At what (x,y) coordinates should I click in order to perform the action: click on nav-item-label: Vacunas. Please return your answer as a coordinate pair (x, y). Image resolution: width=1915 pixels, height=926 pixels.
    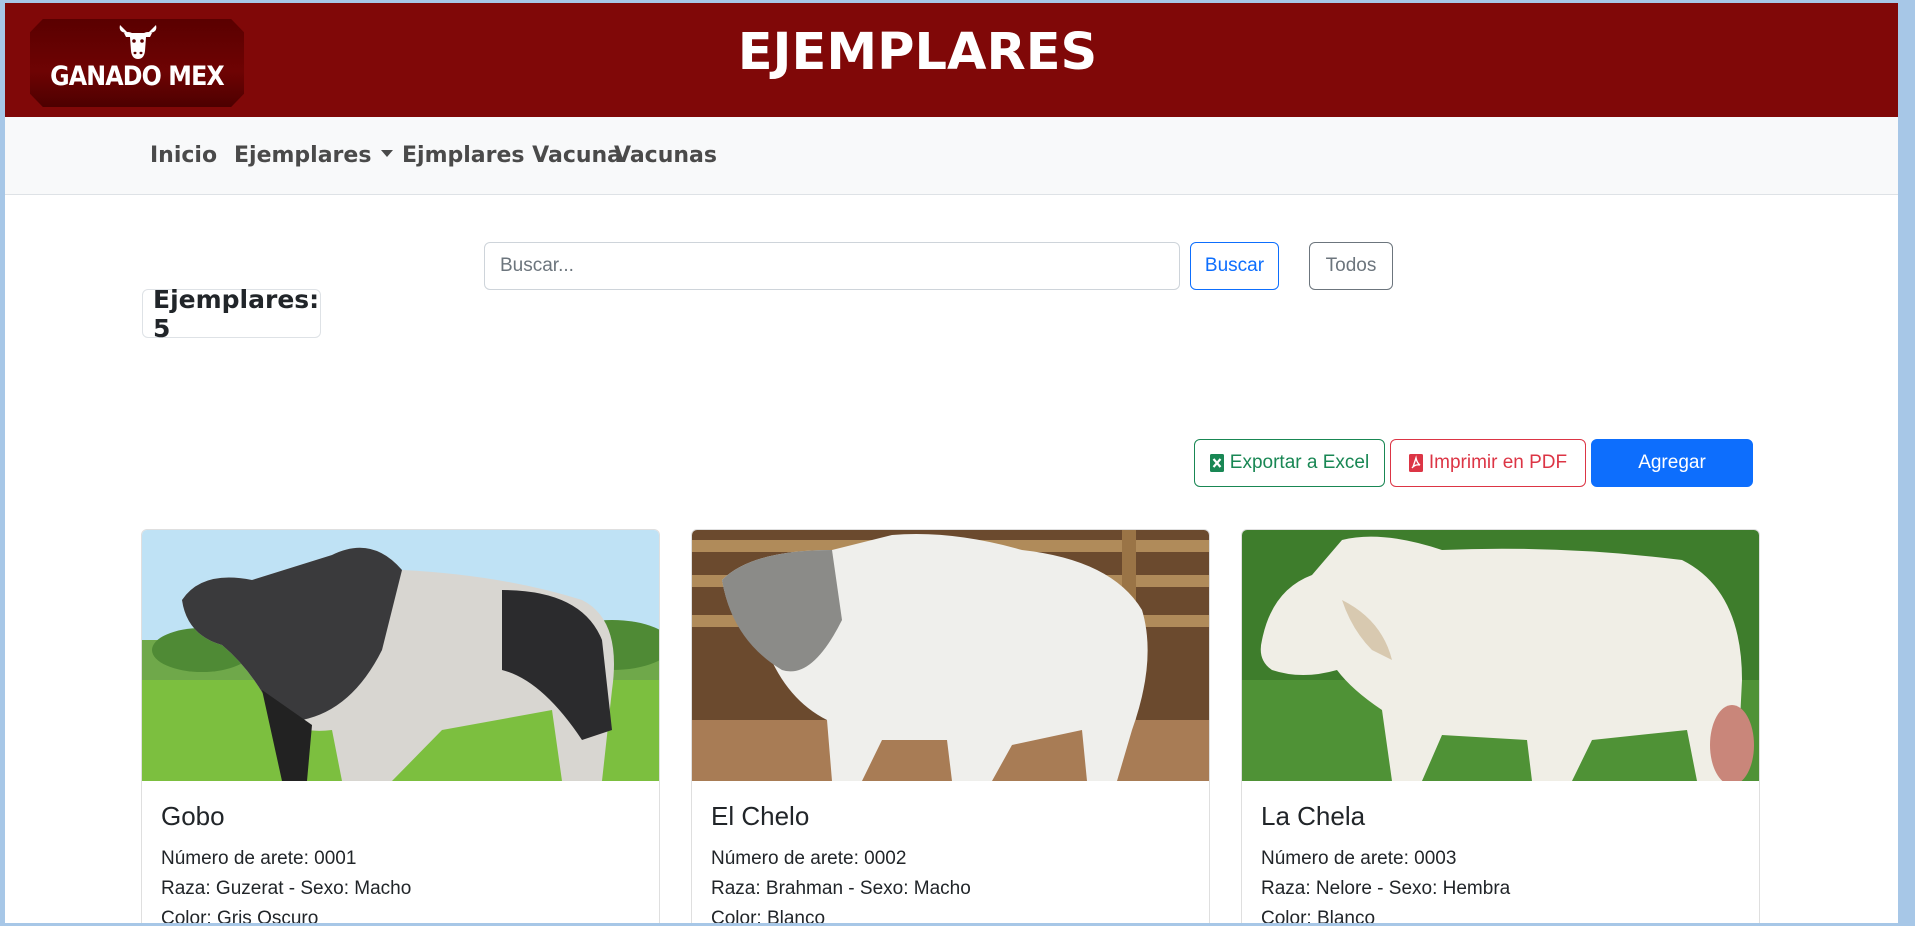
    Looking at the image, I should click on (665, 155).